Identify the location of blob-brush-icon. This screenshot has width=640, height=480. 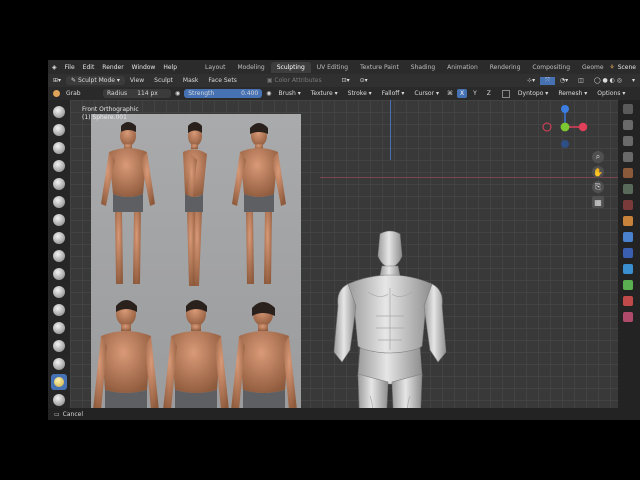
(59, 238).